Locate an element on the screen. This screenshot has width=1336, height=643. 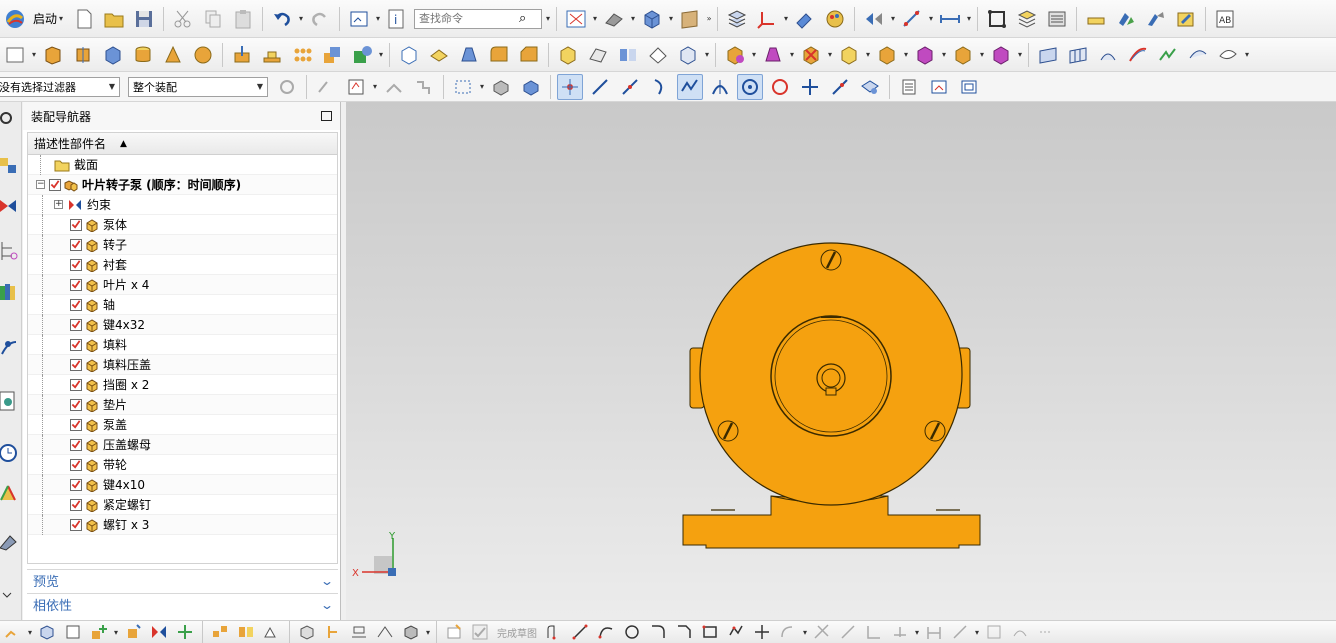
pattern-icon is located at coordinates (302, 55).